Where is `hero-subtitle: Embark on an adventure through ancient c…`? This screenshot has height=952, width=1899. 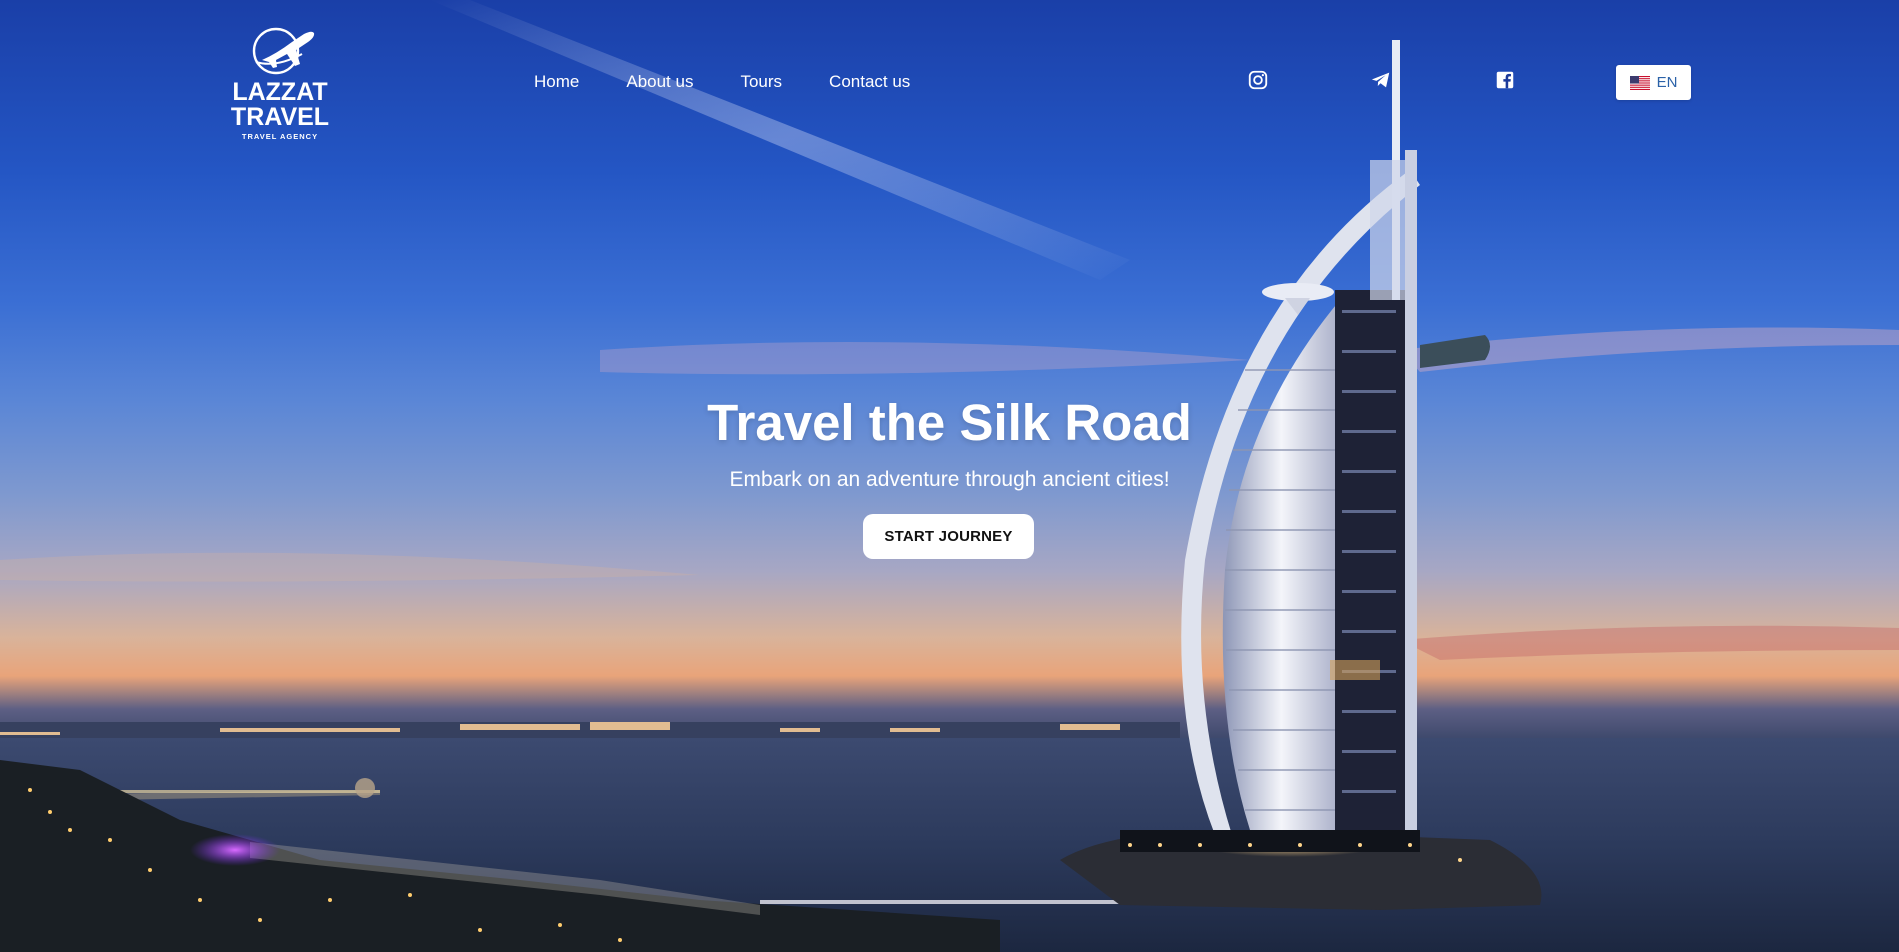 hero-subtitle: Embark on an adventure through ancient c… is located at coordinates (949, 479).